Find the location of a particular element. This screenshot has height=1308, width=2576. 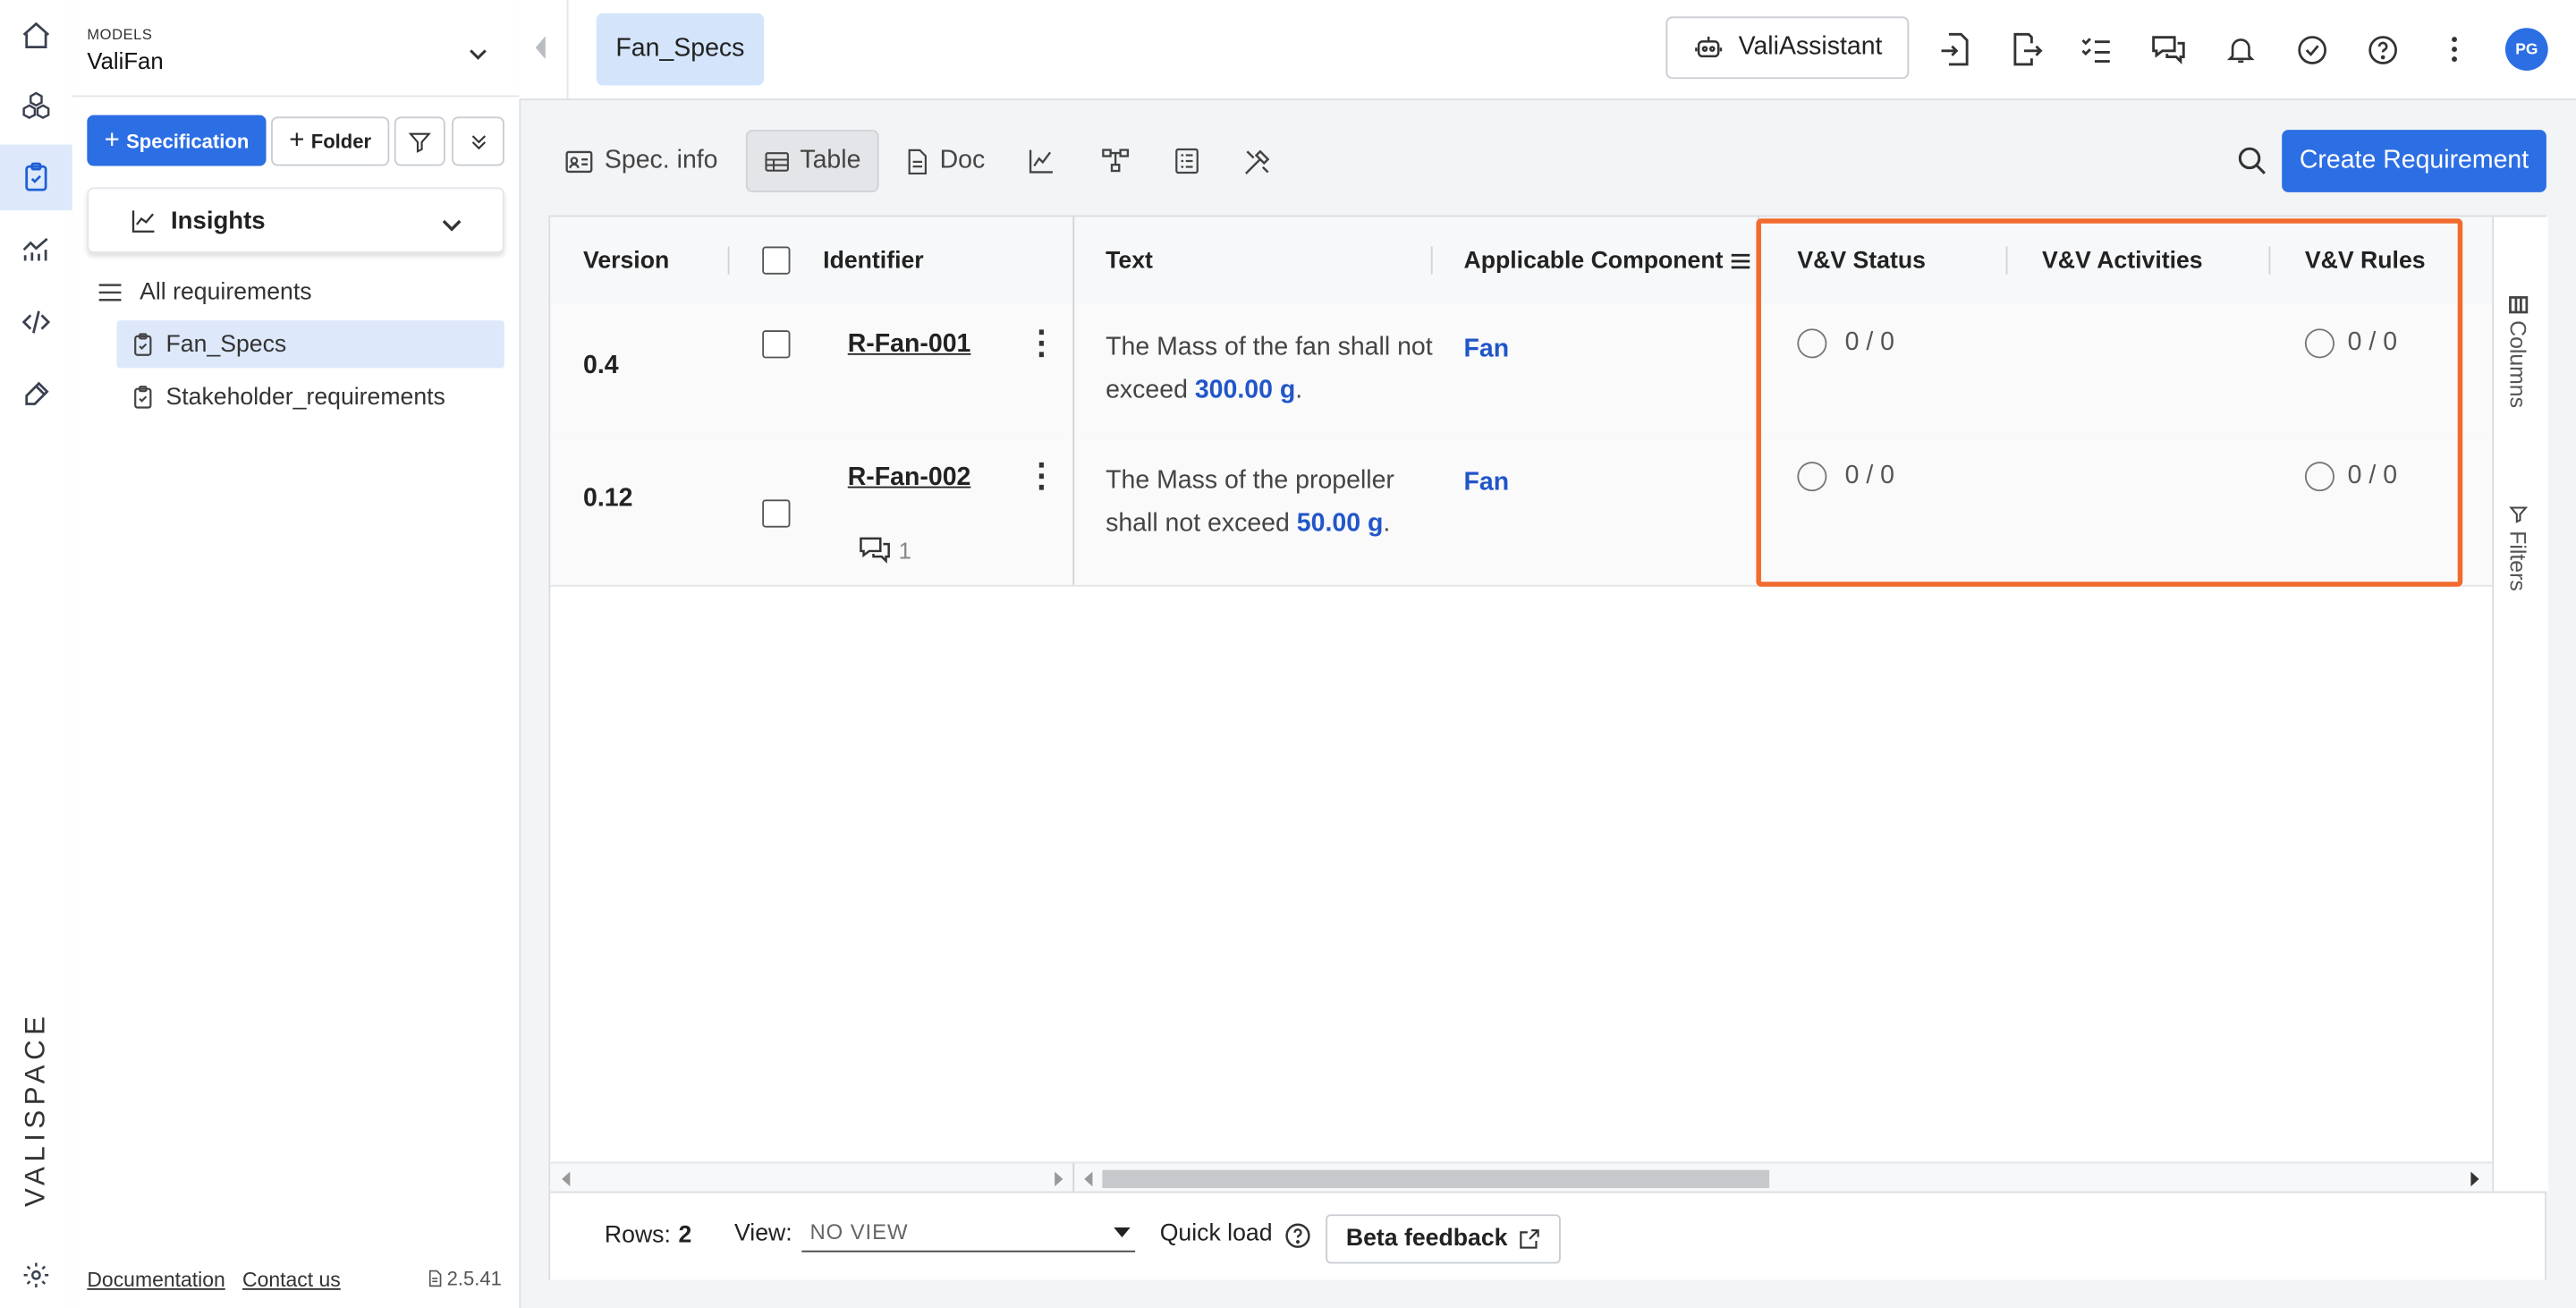

filter-button is located at coordinates (419, 141).